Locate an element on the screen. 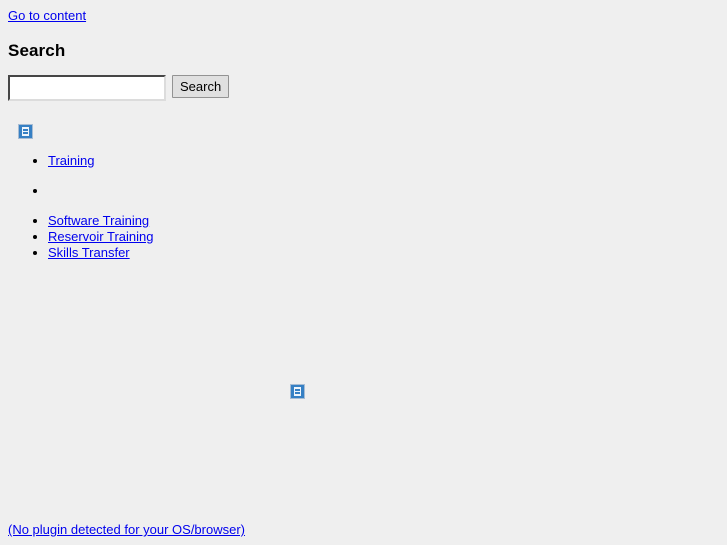 The height and width of the screenshot is (545, 727). list-item: Skills Transfer is located at coordinates (383, 253).